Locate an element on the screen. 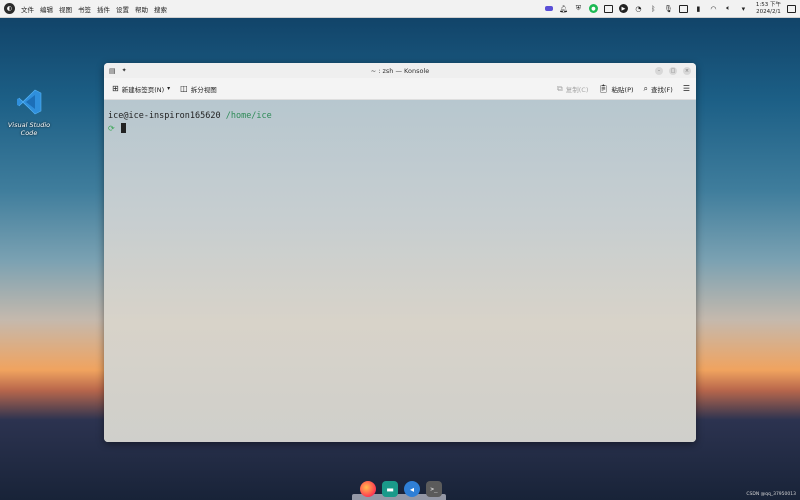  dock: ▬ ◂ >_ is located at coordinates (401, 489).